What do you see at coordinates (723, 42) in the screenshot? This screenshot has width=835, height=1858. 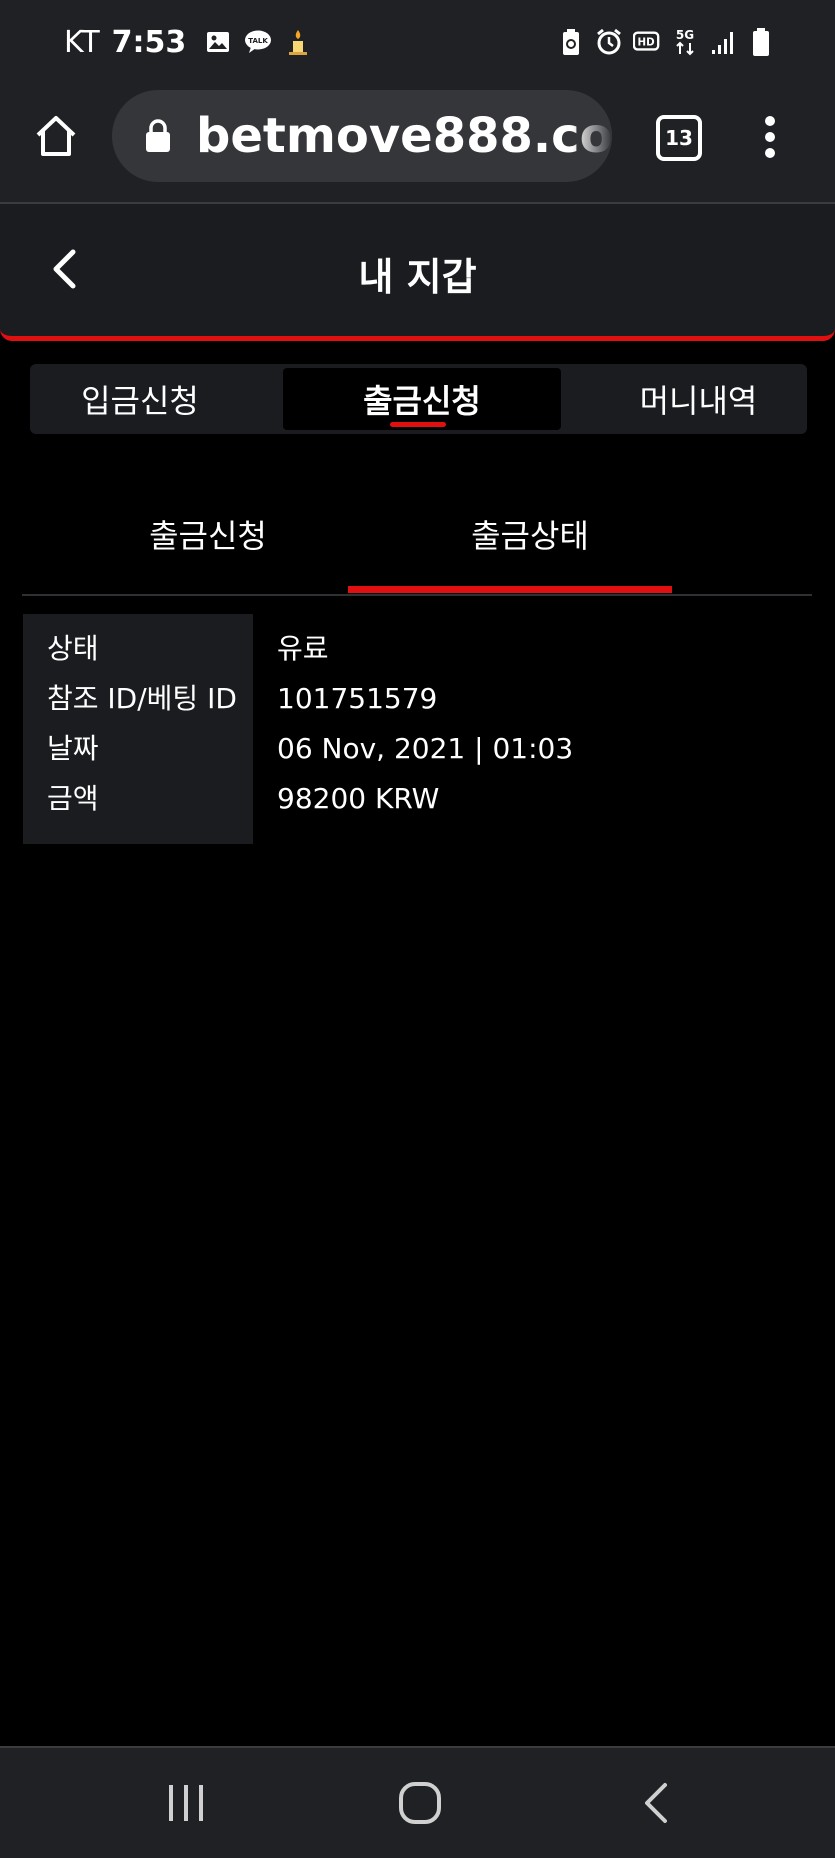 I see `signal-icon` at bounding box center [723, 42].